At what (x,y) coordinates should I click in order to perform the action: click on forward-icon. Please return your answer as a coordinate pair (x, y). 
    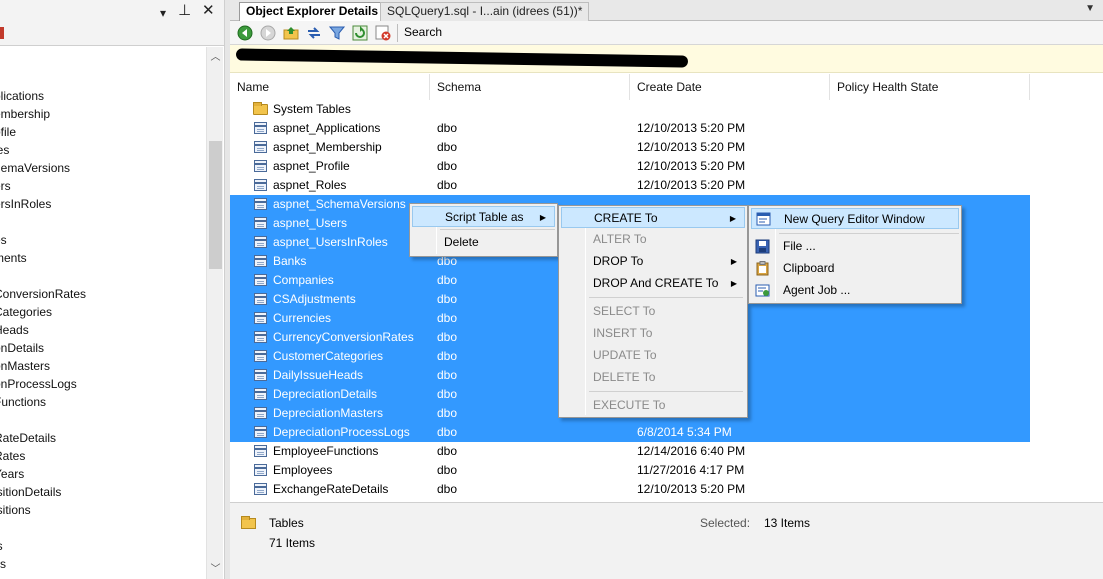
    Looking at the image, I should click on (268, 33).